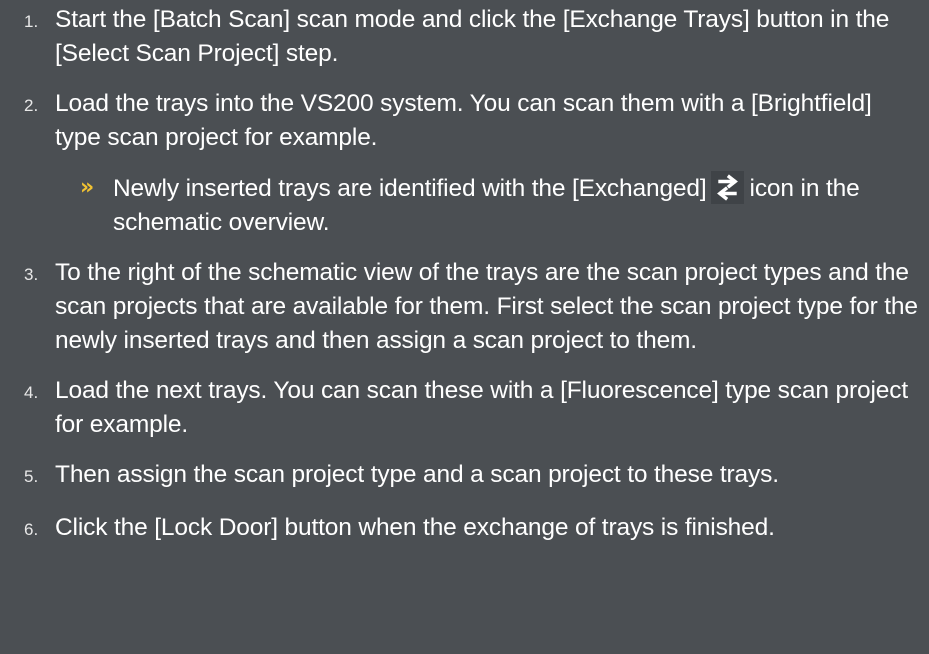 Image resolution: width=929 pixels, height=654 pixels. What do you see at coordinates (87, 187) in the screenshot?
I see `result-arrow-icon: »` at bounding box center [87, 187].